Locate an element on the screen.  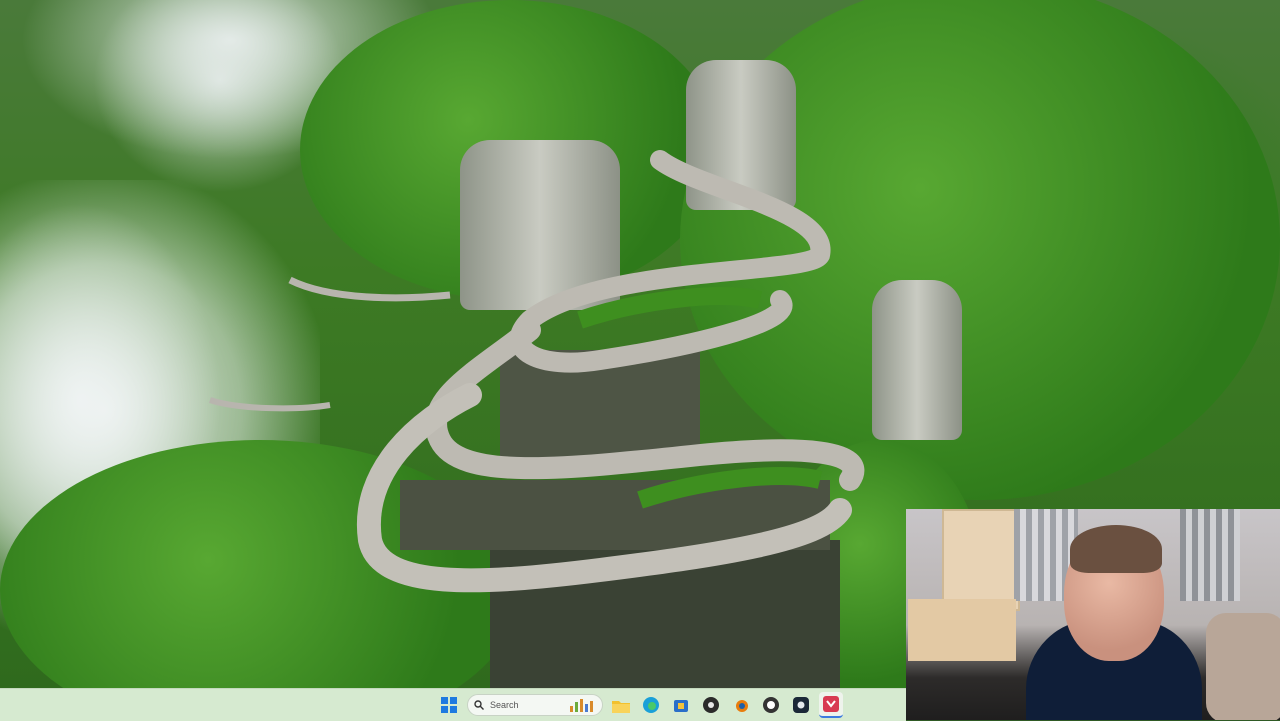
obs-studio-button is located at coordinates (711, 705).